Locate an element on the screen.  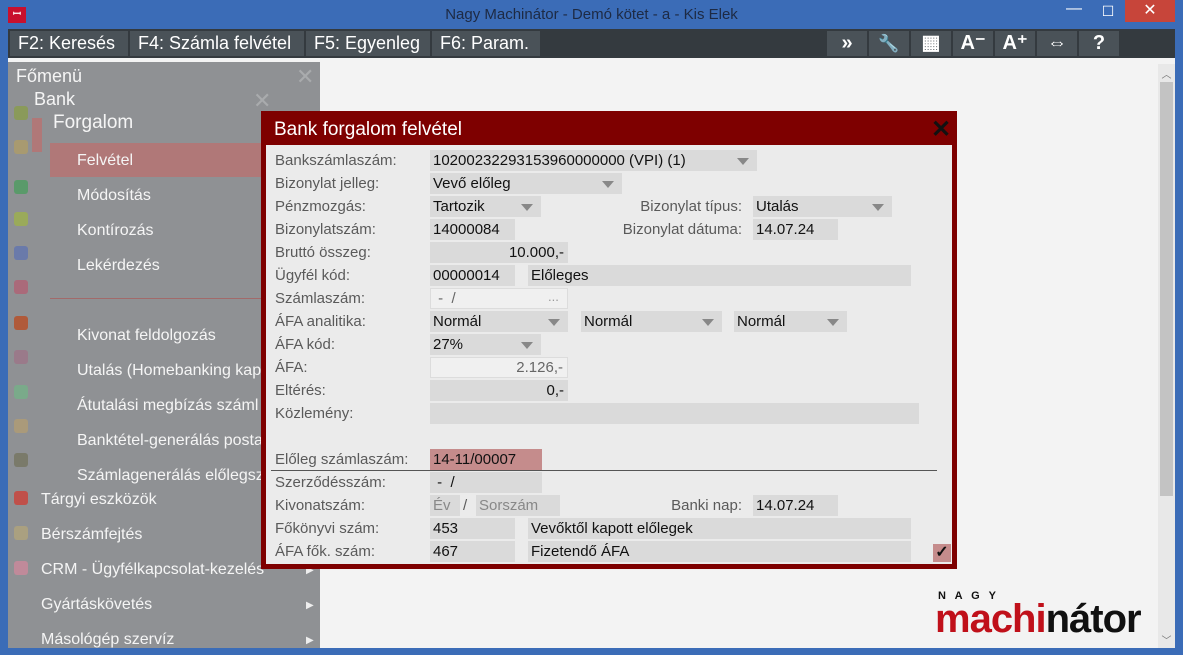
crm-icon is located at coordinates (21, 568).